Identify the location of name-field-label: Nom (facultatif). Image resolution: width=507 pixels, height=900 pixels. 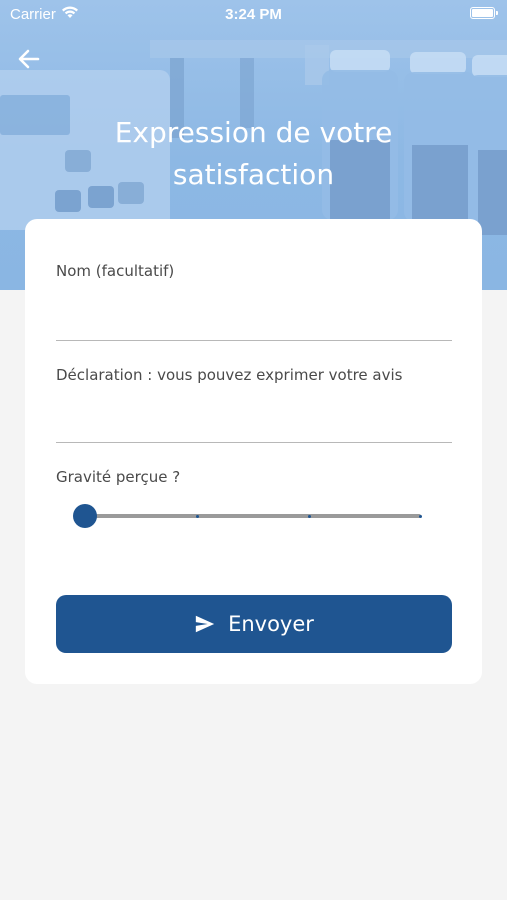
(115, 271).